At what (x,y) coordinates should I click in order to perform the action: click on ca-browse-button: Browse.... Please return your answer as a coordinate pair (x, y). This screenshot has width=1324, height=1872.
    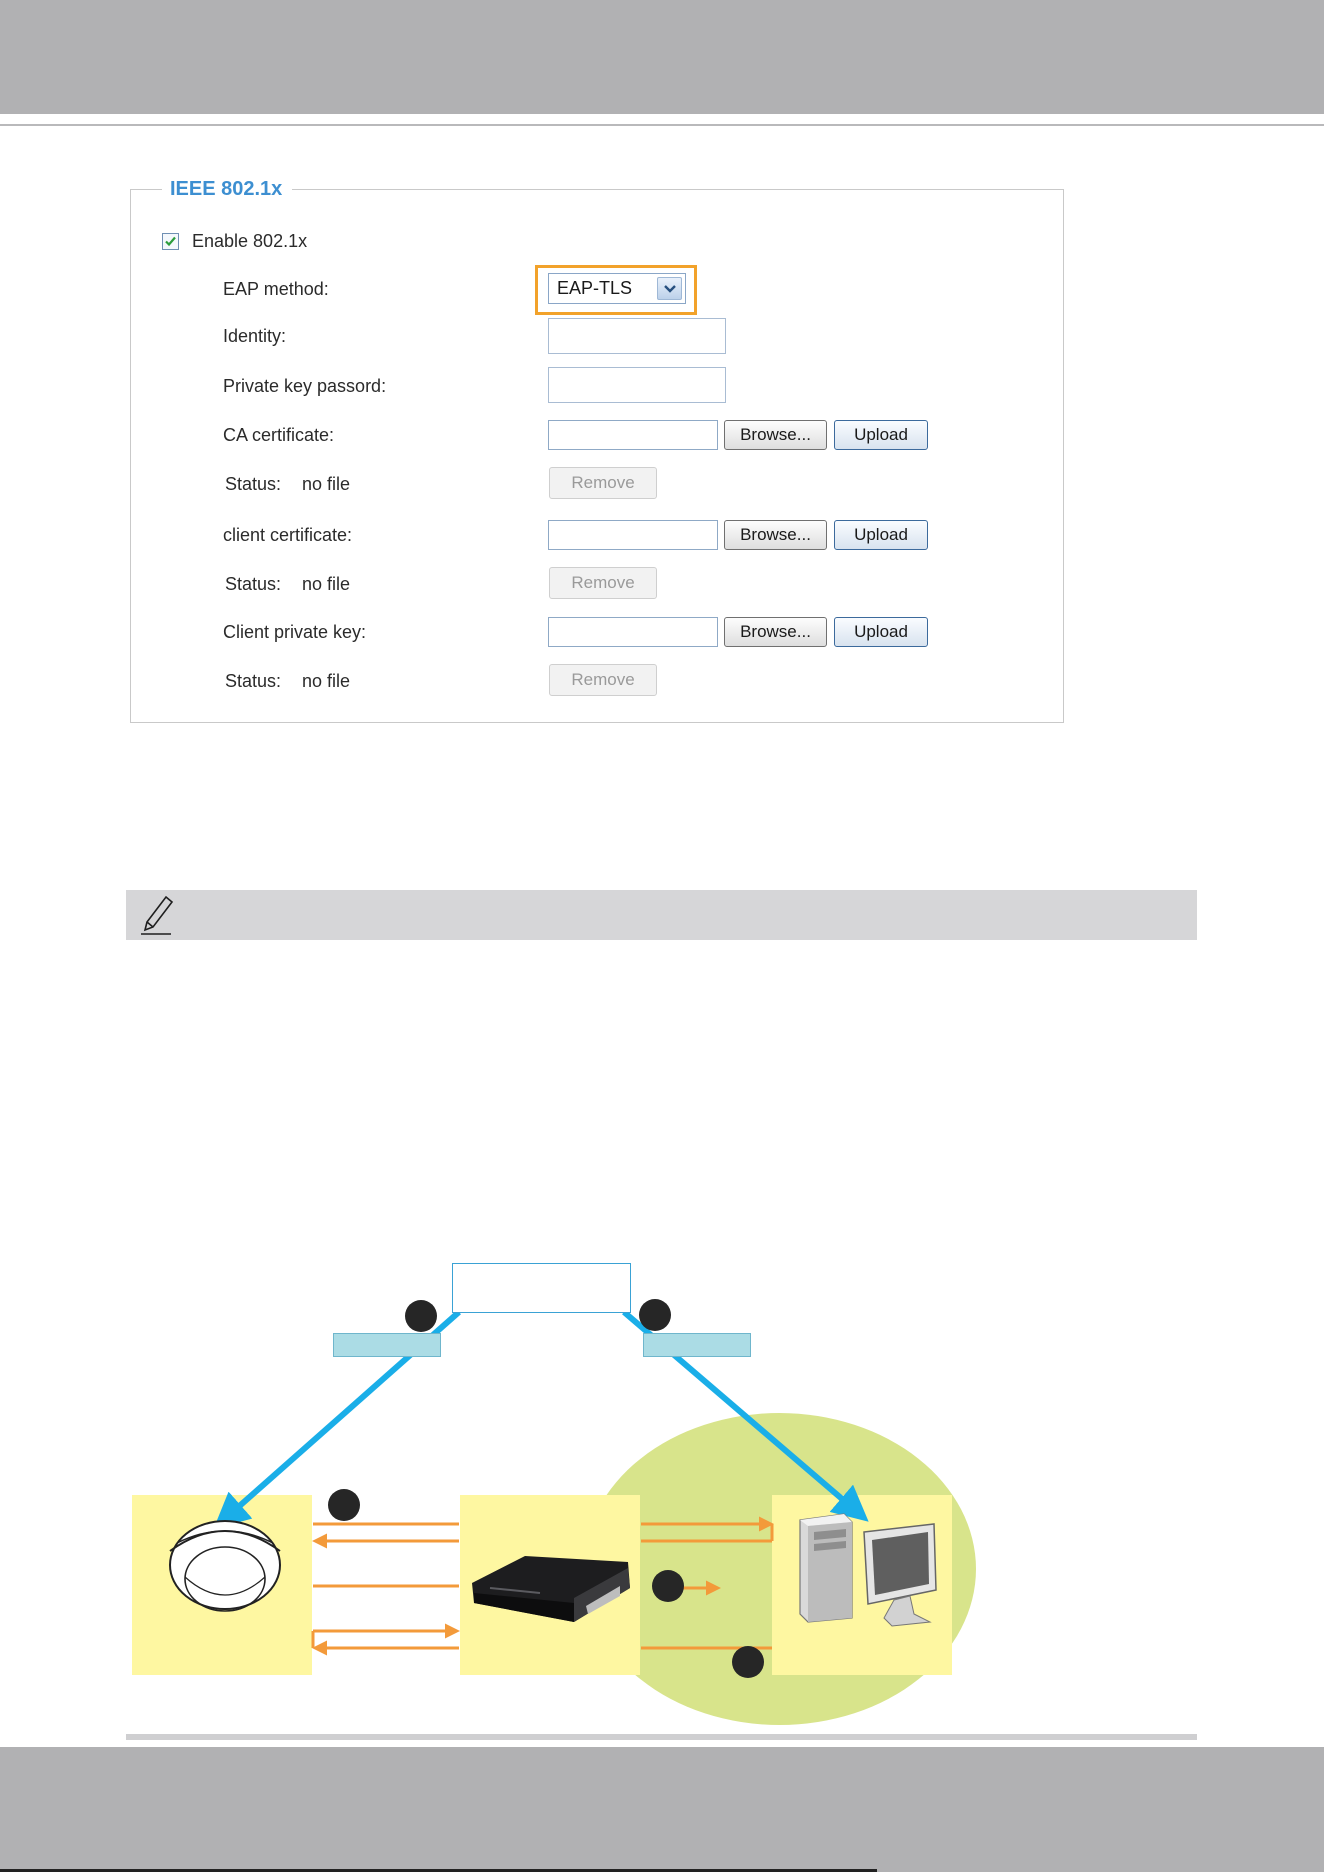
    Looking at the image, I should click on (775, 435).